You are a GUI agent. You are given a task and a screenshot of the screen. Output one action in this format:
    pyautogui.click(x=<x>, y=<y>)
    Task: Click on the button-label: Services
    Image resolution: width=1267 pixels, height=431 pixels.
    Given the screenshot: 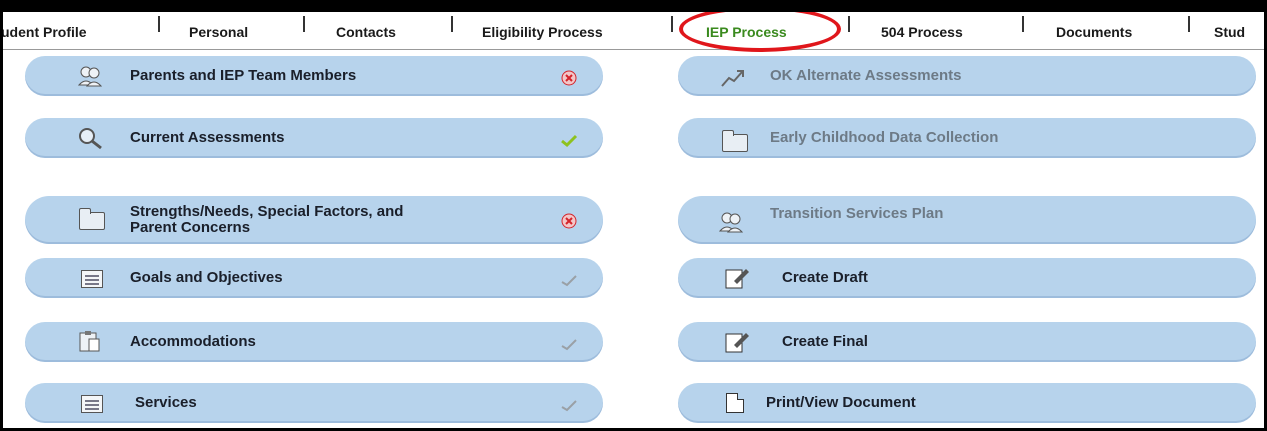 What is the action you would take?
    pyautogui.click(x=166, y=402)
    